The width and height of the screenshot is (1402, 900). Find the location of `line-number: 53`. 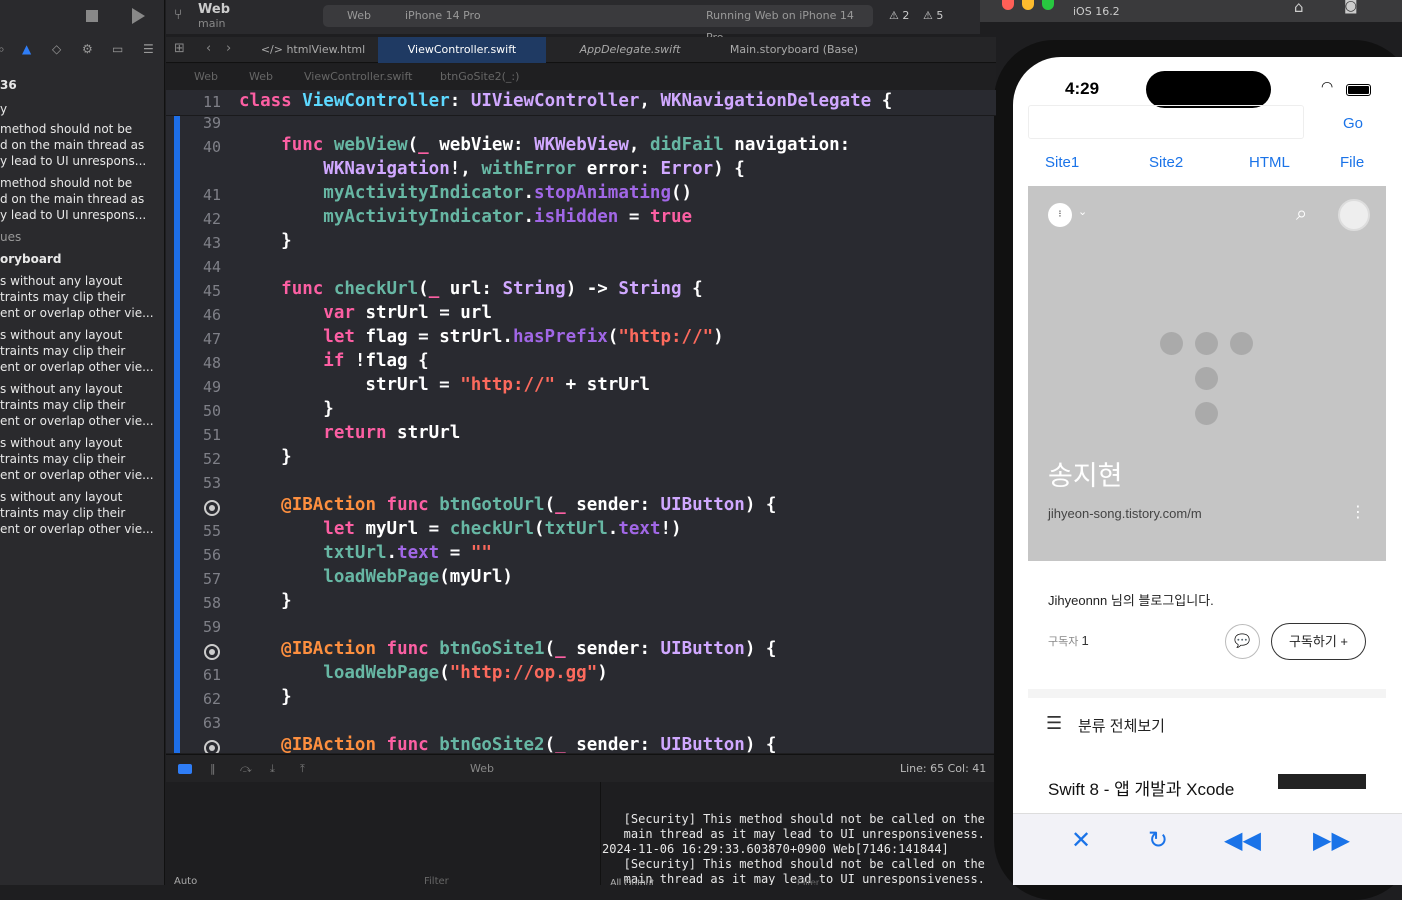

line-number: 53 is located at coordinates (211, 483).